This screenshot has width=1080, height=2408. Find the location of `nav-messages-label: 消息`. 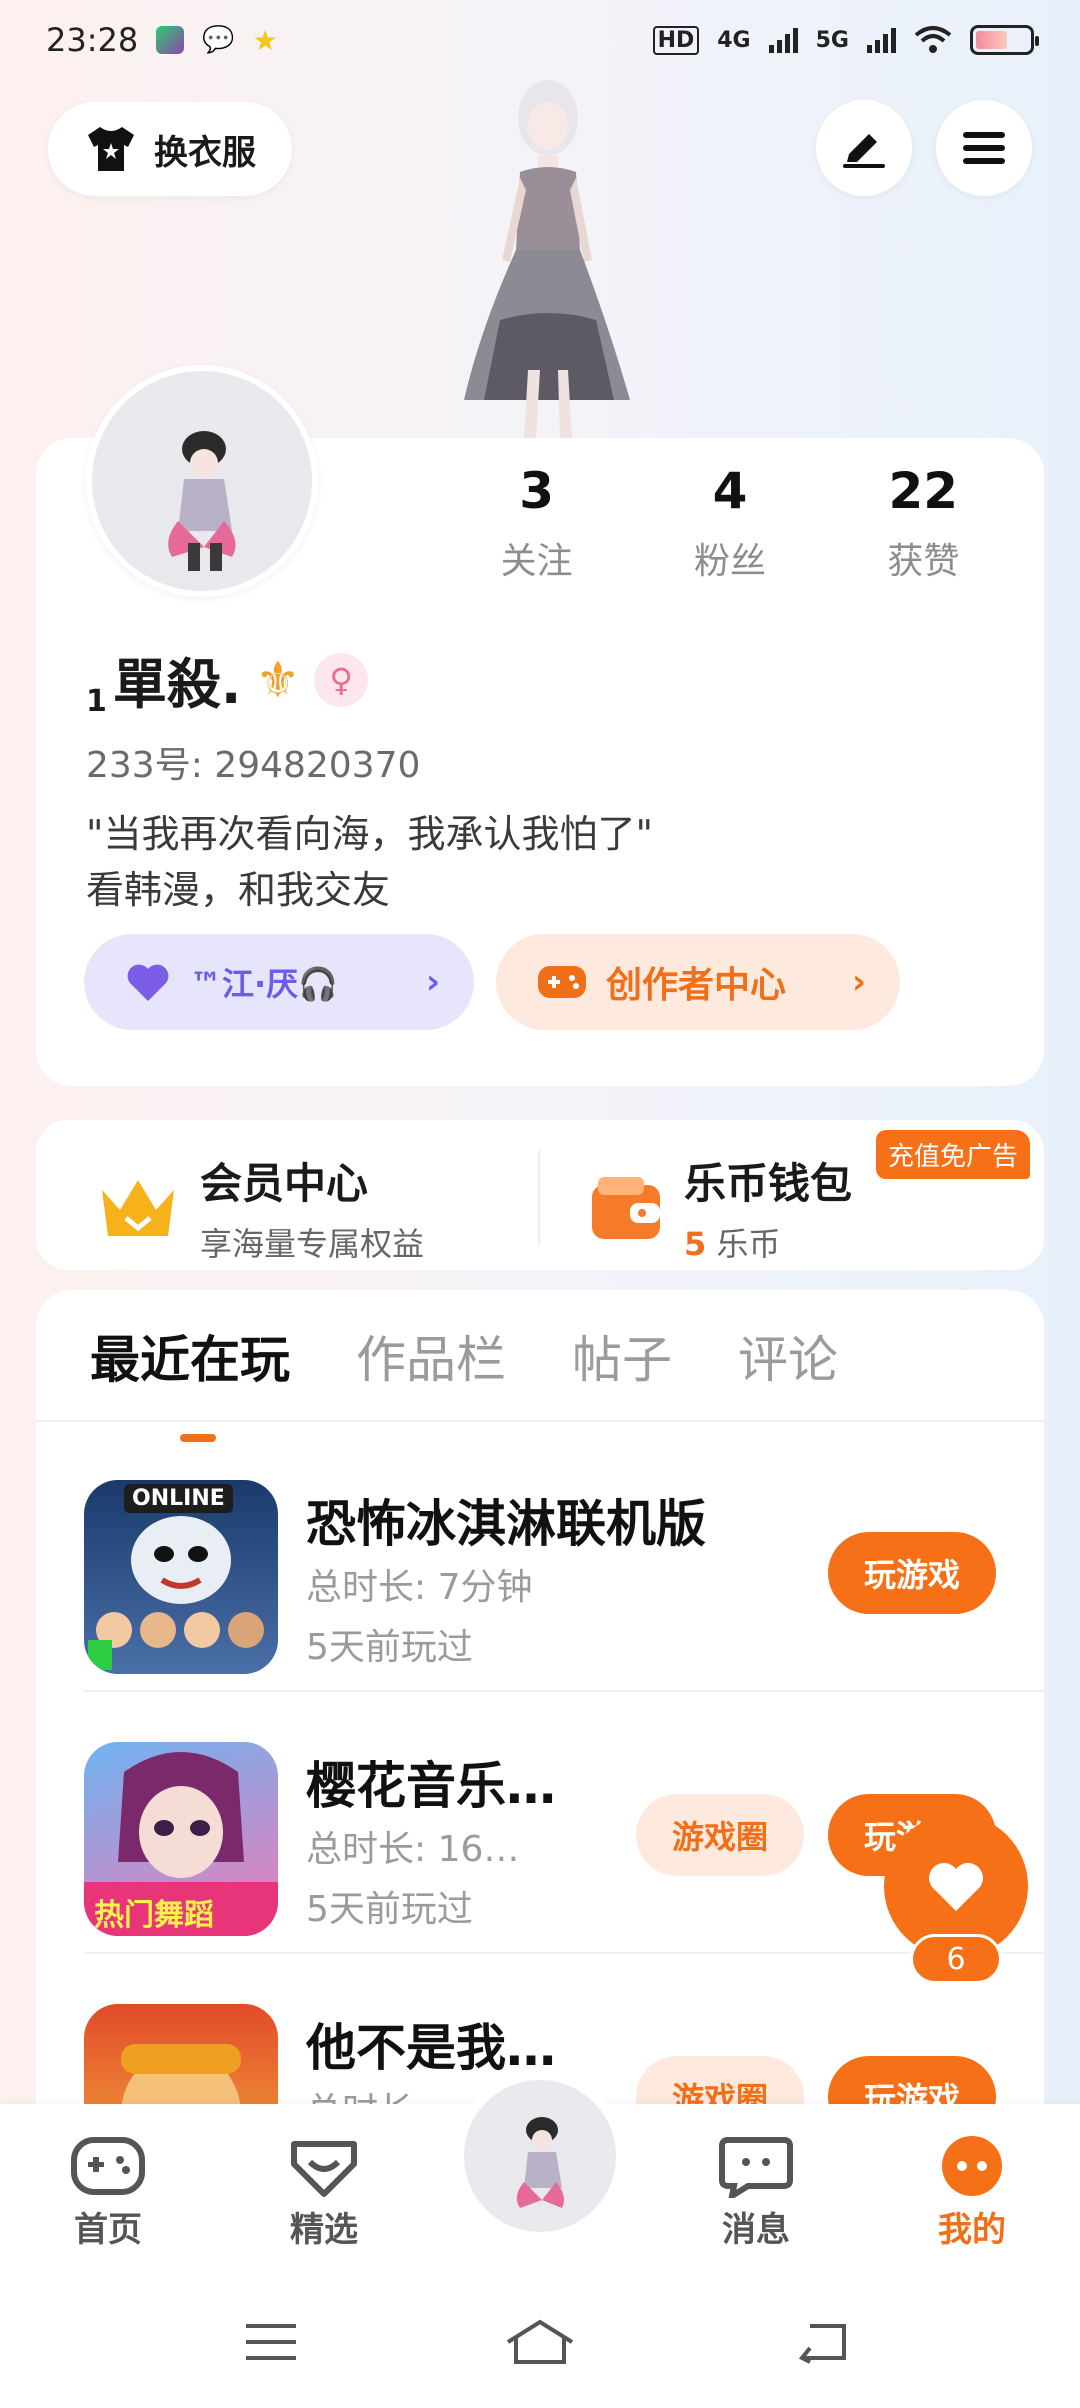

nav-messages-label: 消息 is located at coordinates (756, 2230).